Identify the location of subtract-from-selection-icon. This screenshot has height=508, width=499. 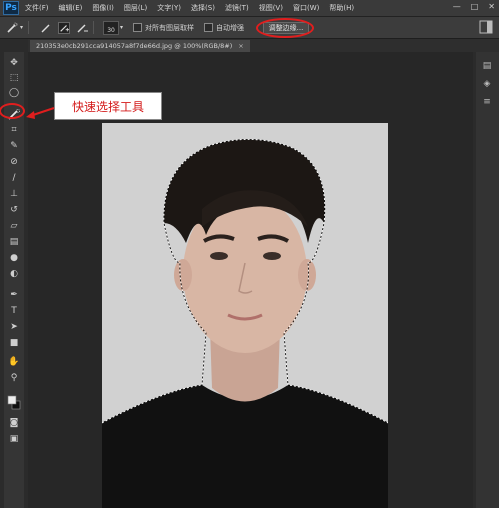
(82, 28).